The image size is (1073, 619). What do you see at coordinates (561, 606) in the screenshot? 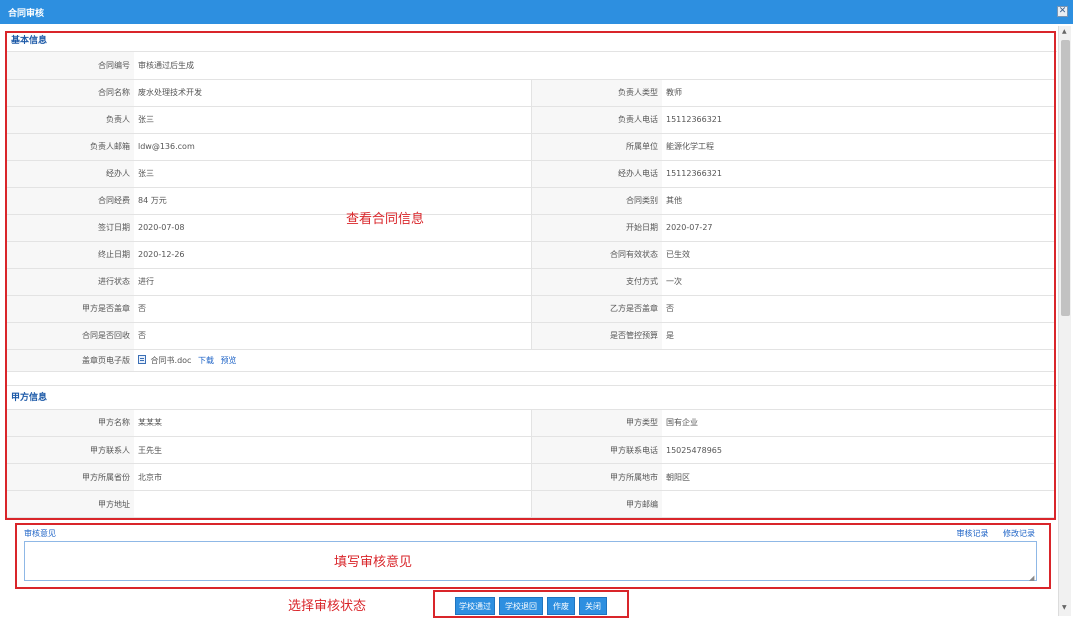
I see `void-button: 作废` at bounding box center [561, 606].